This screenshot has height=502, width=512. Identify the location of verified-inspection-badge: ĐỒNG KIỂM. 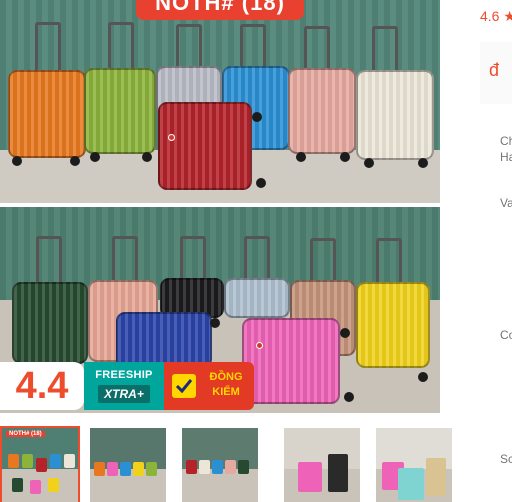
(209, 386).